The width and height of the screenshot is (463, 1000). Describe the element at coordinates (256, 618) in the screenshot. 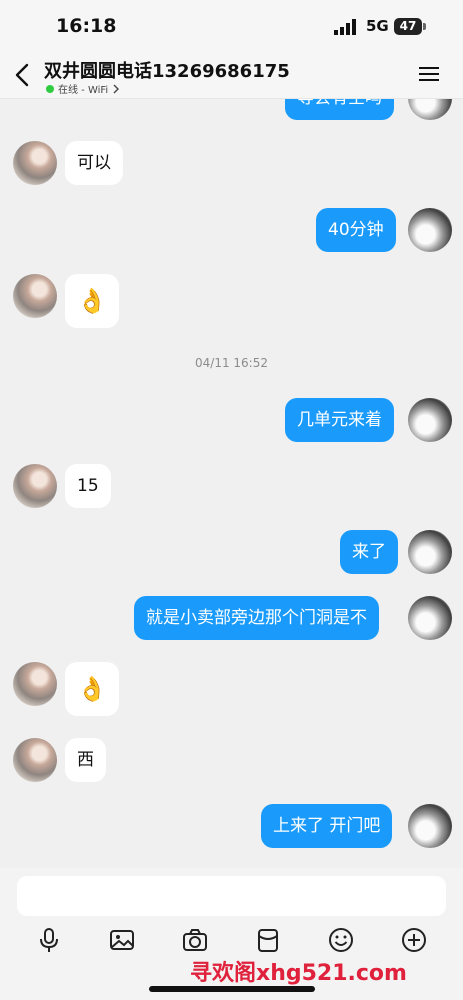

I see `message-bubble-out: 就是小卖部旁边那个门洞是不` at that location.